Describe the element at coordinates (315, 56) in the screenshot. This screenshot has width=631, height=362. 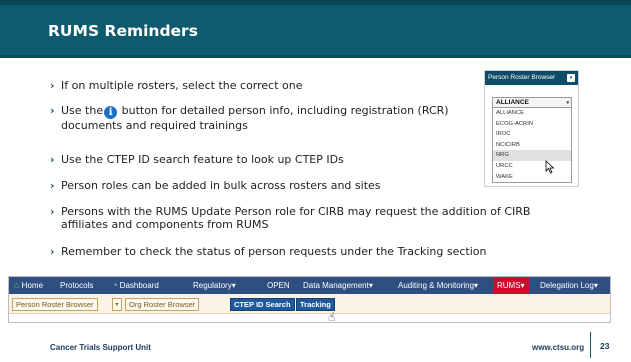
I see `banner-bottom-stripe` at that location.